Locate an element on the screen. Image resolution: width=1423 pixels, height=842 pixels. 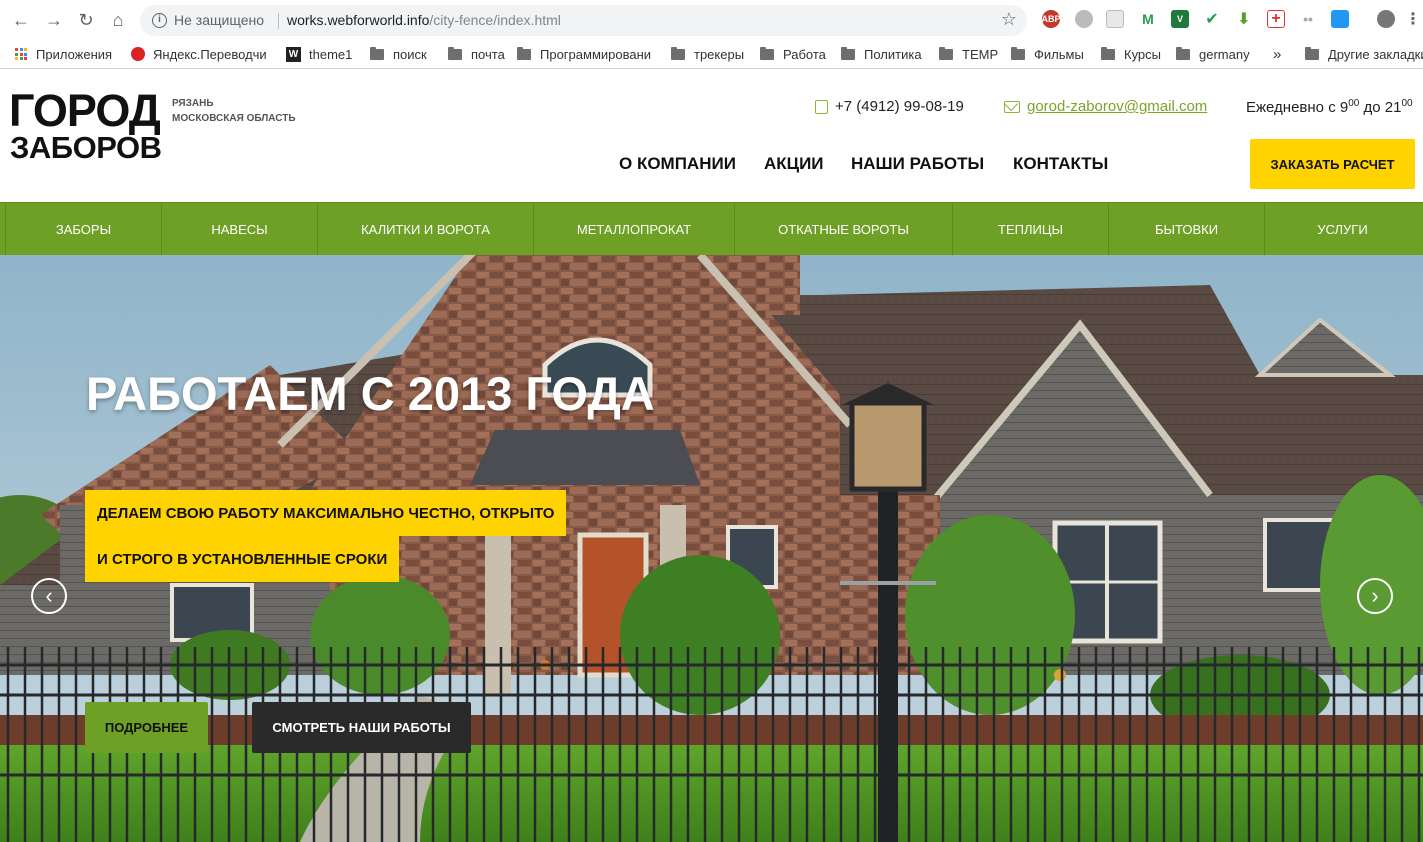
paw-extension-icon is located at coordinates (1084, 19).